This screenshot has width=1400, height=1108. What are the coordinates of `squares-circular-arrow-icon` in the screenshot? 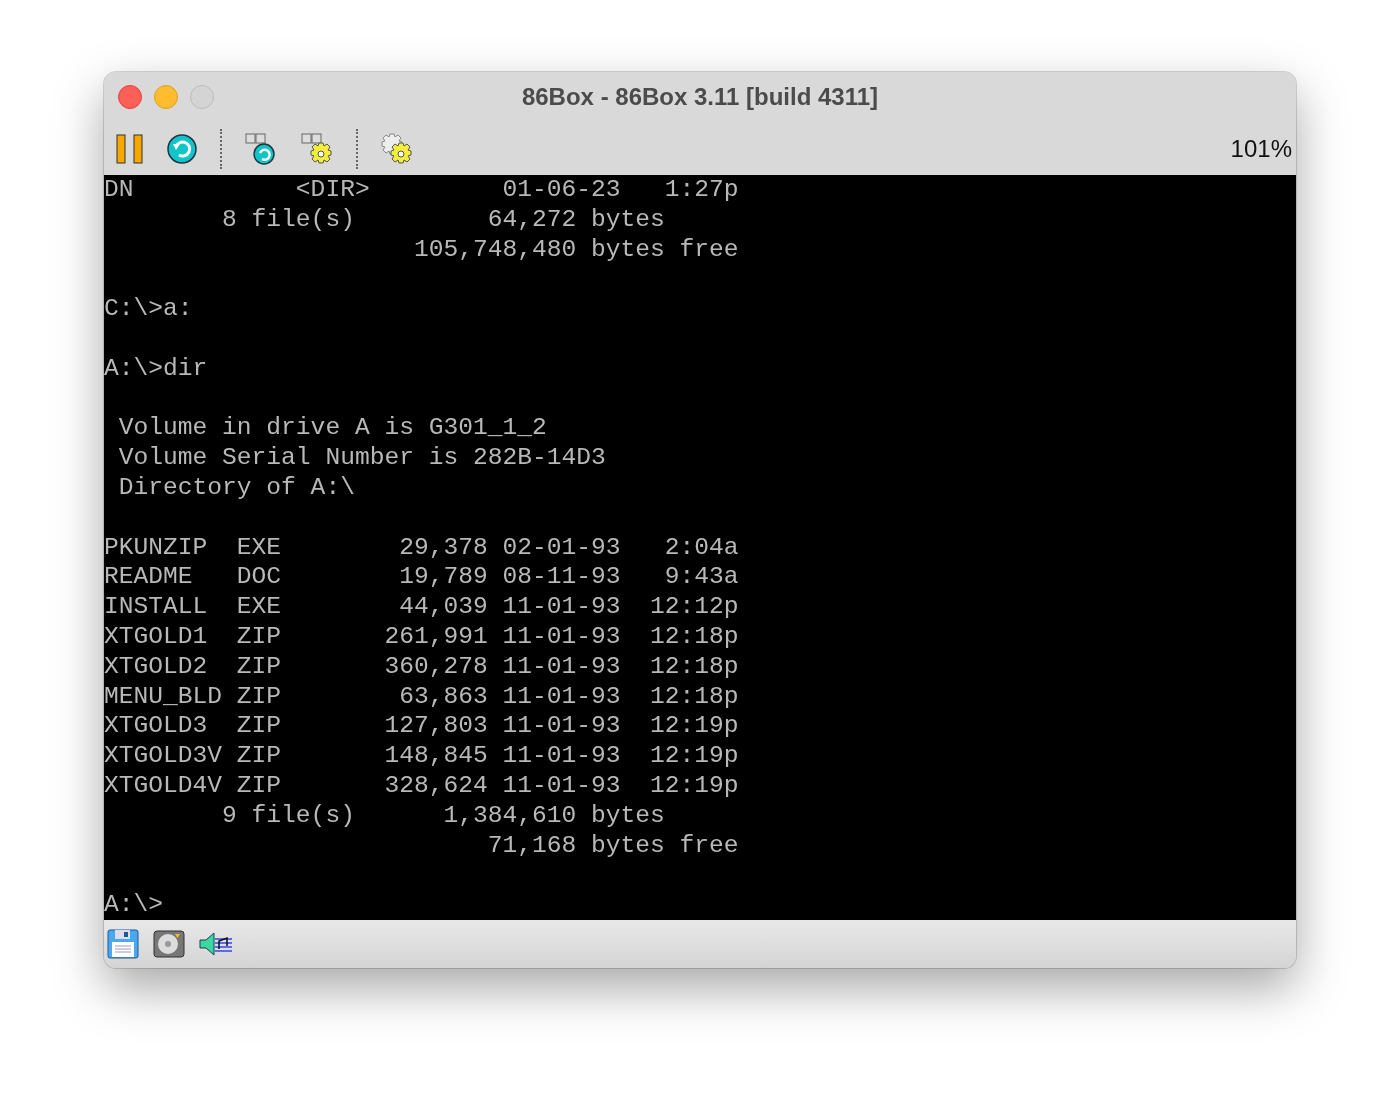 It's located at (261, 148).